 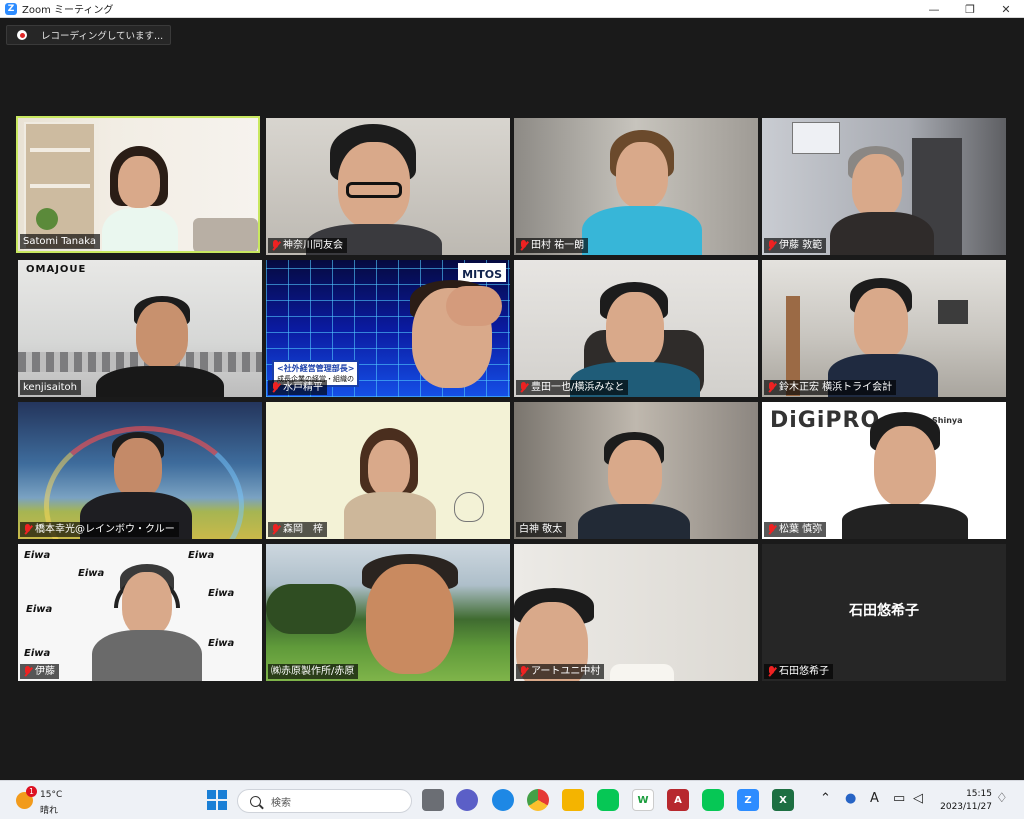 I want to click on maximize-button: ❐, so click(x=970, y=9).